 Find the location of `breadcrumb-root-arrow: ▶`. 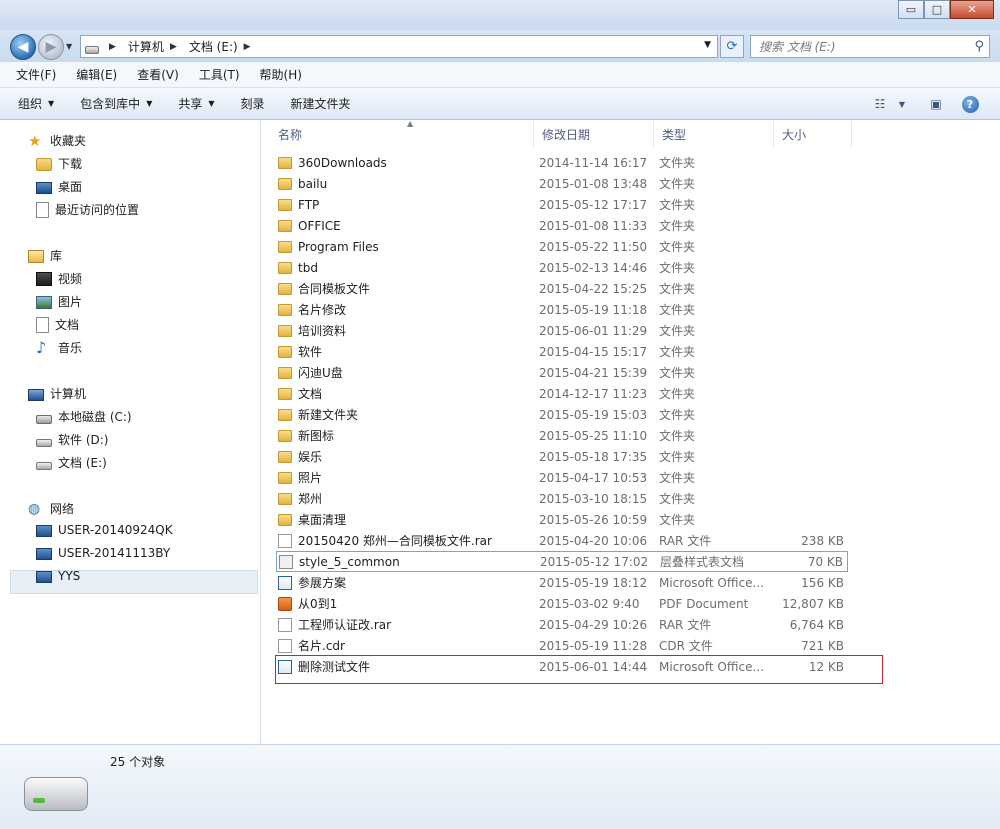

breadcrumb-root-arrow: ▶ is located at coordinates (112, 47).